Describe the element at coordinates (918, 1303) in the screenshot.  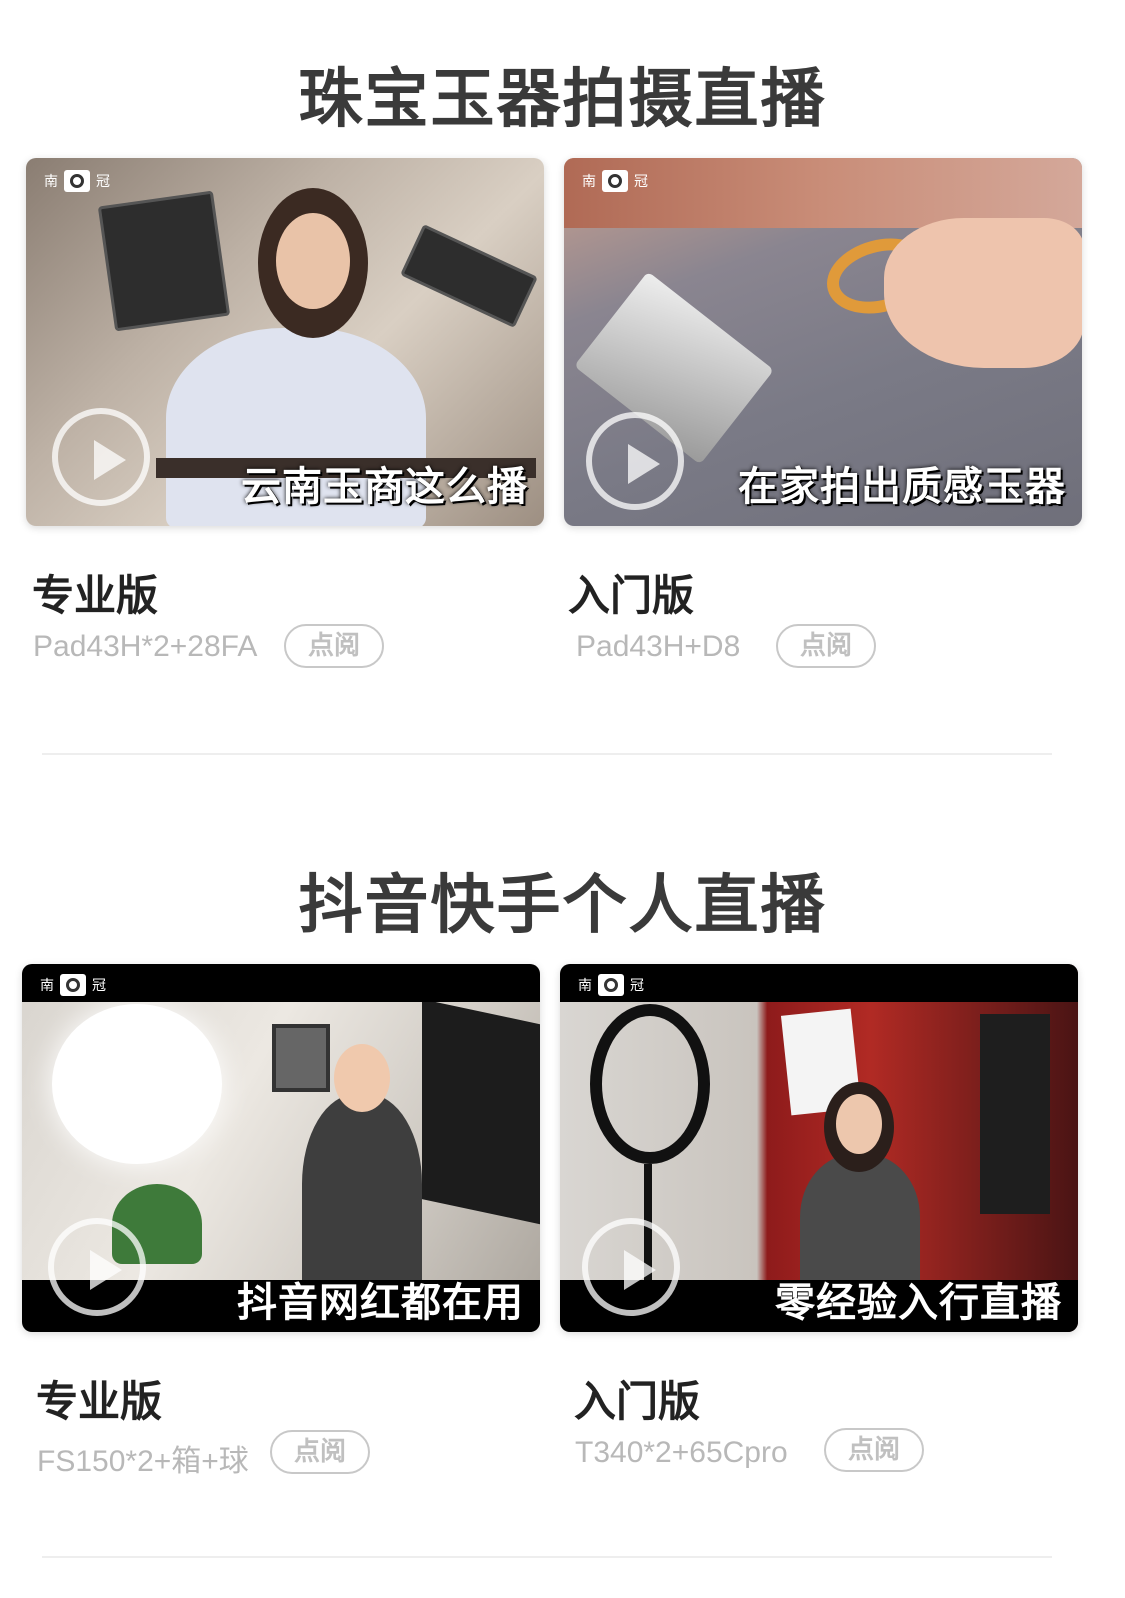
I see `video-caption: 零经验入行直播` at that location.